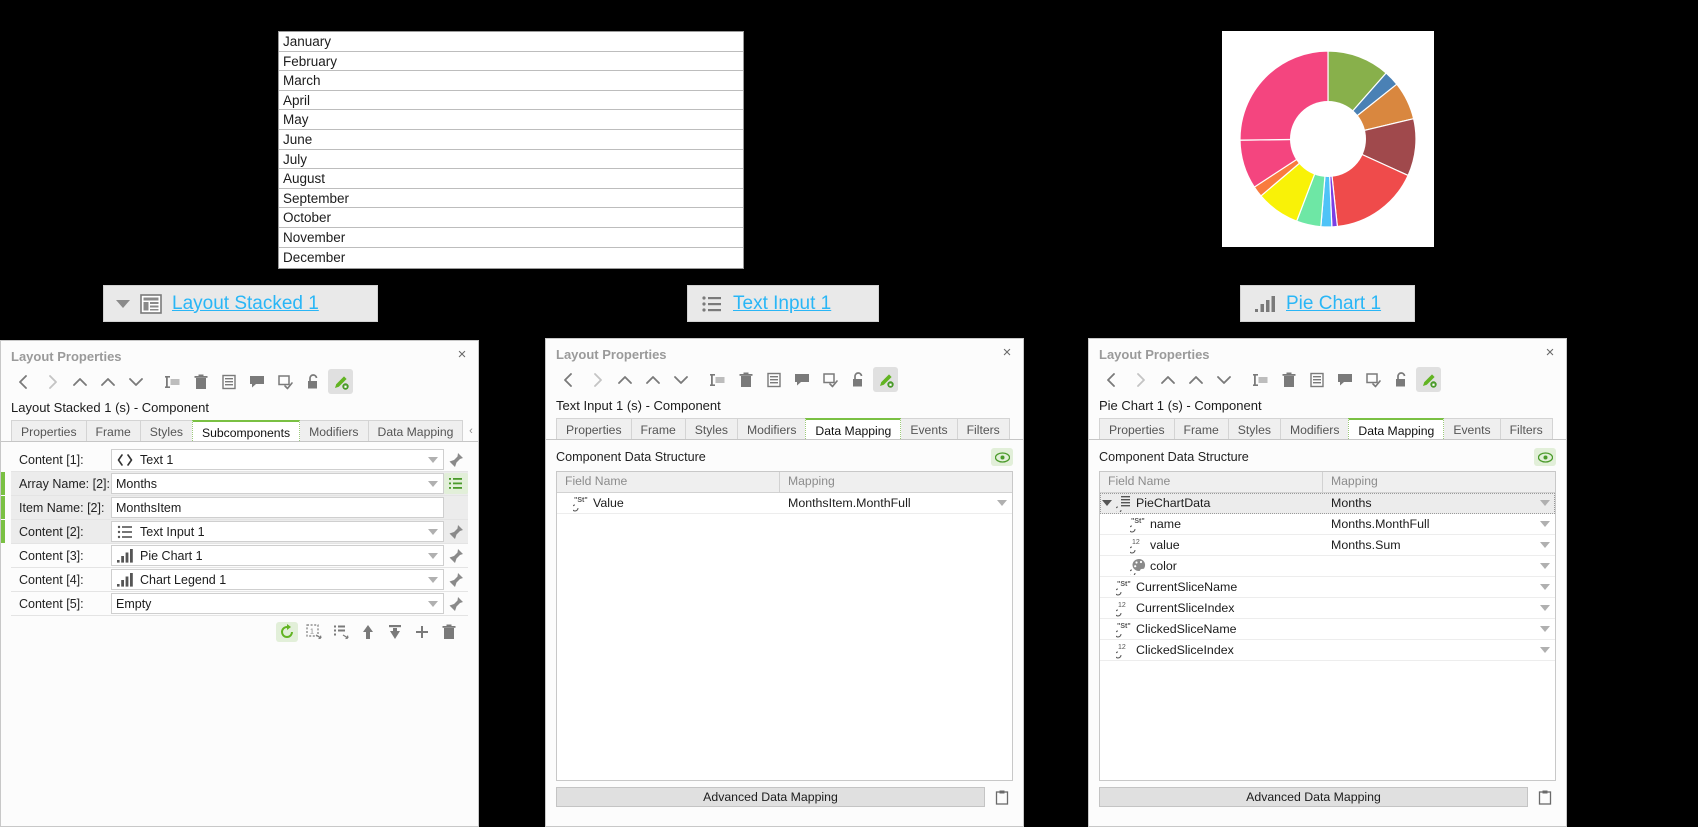 The image size is (1698, 827). Describe the element at coordinates (1327, 629) in the screenshot. I see `data-mapping-row: "St" ClickedSliceName` at that location.